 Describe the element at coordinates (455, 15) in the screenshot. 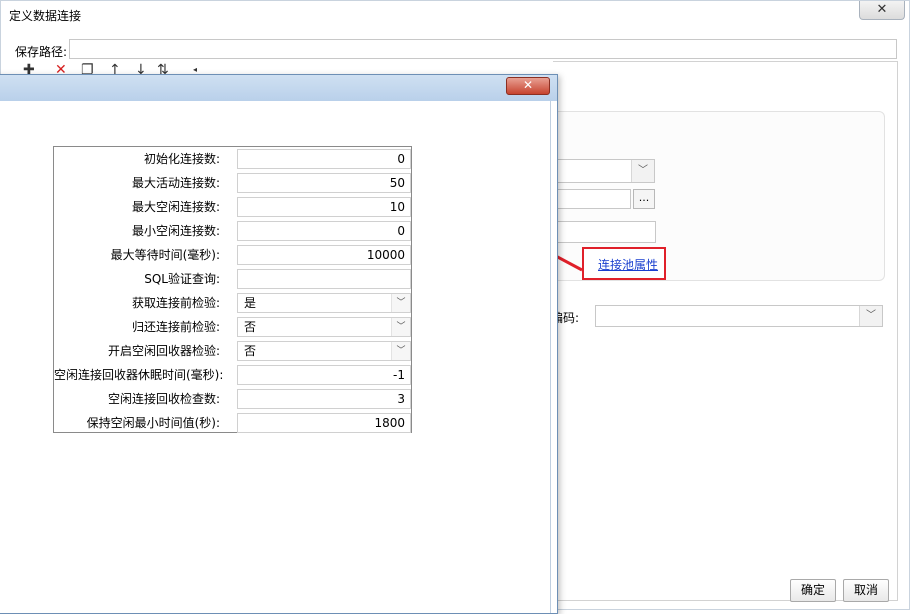

I see `main-titlebar: 定义数据连接 ✕` at that location.